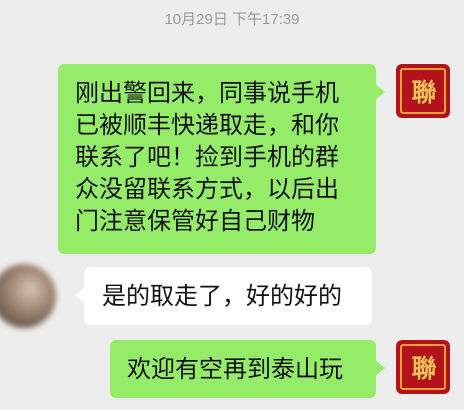  I want to click on message-text: 是的取走了，好的好的, so click(222, 296).